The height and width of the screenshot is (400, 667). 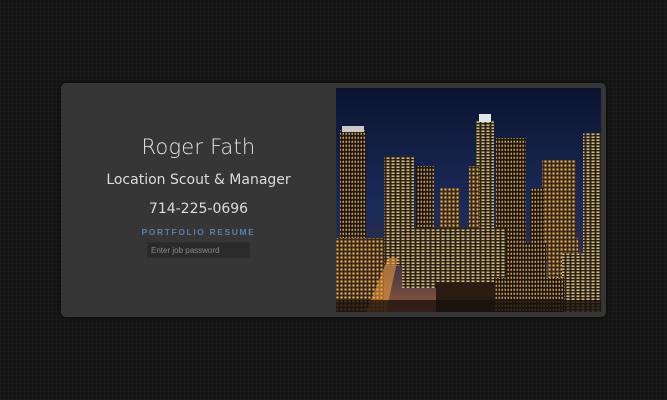 I want to click on profile-phone: 714-225-0696, so click(x=198, y=209).